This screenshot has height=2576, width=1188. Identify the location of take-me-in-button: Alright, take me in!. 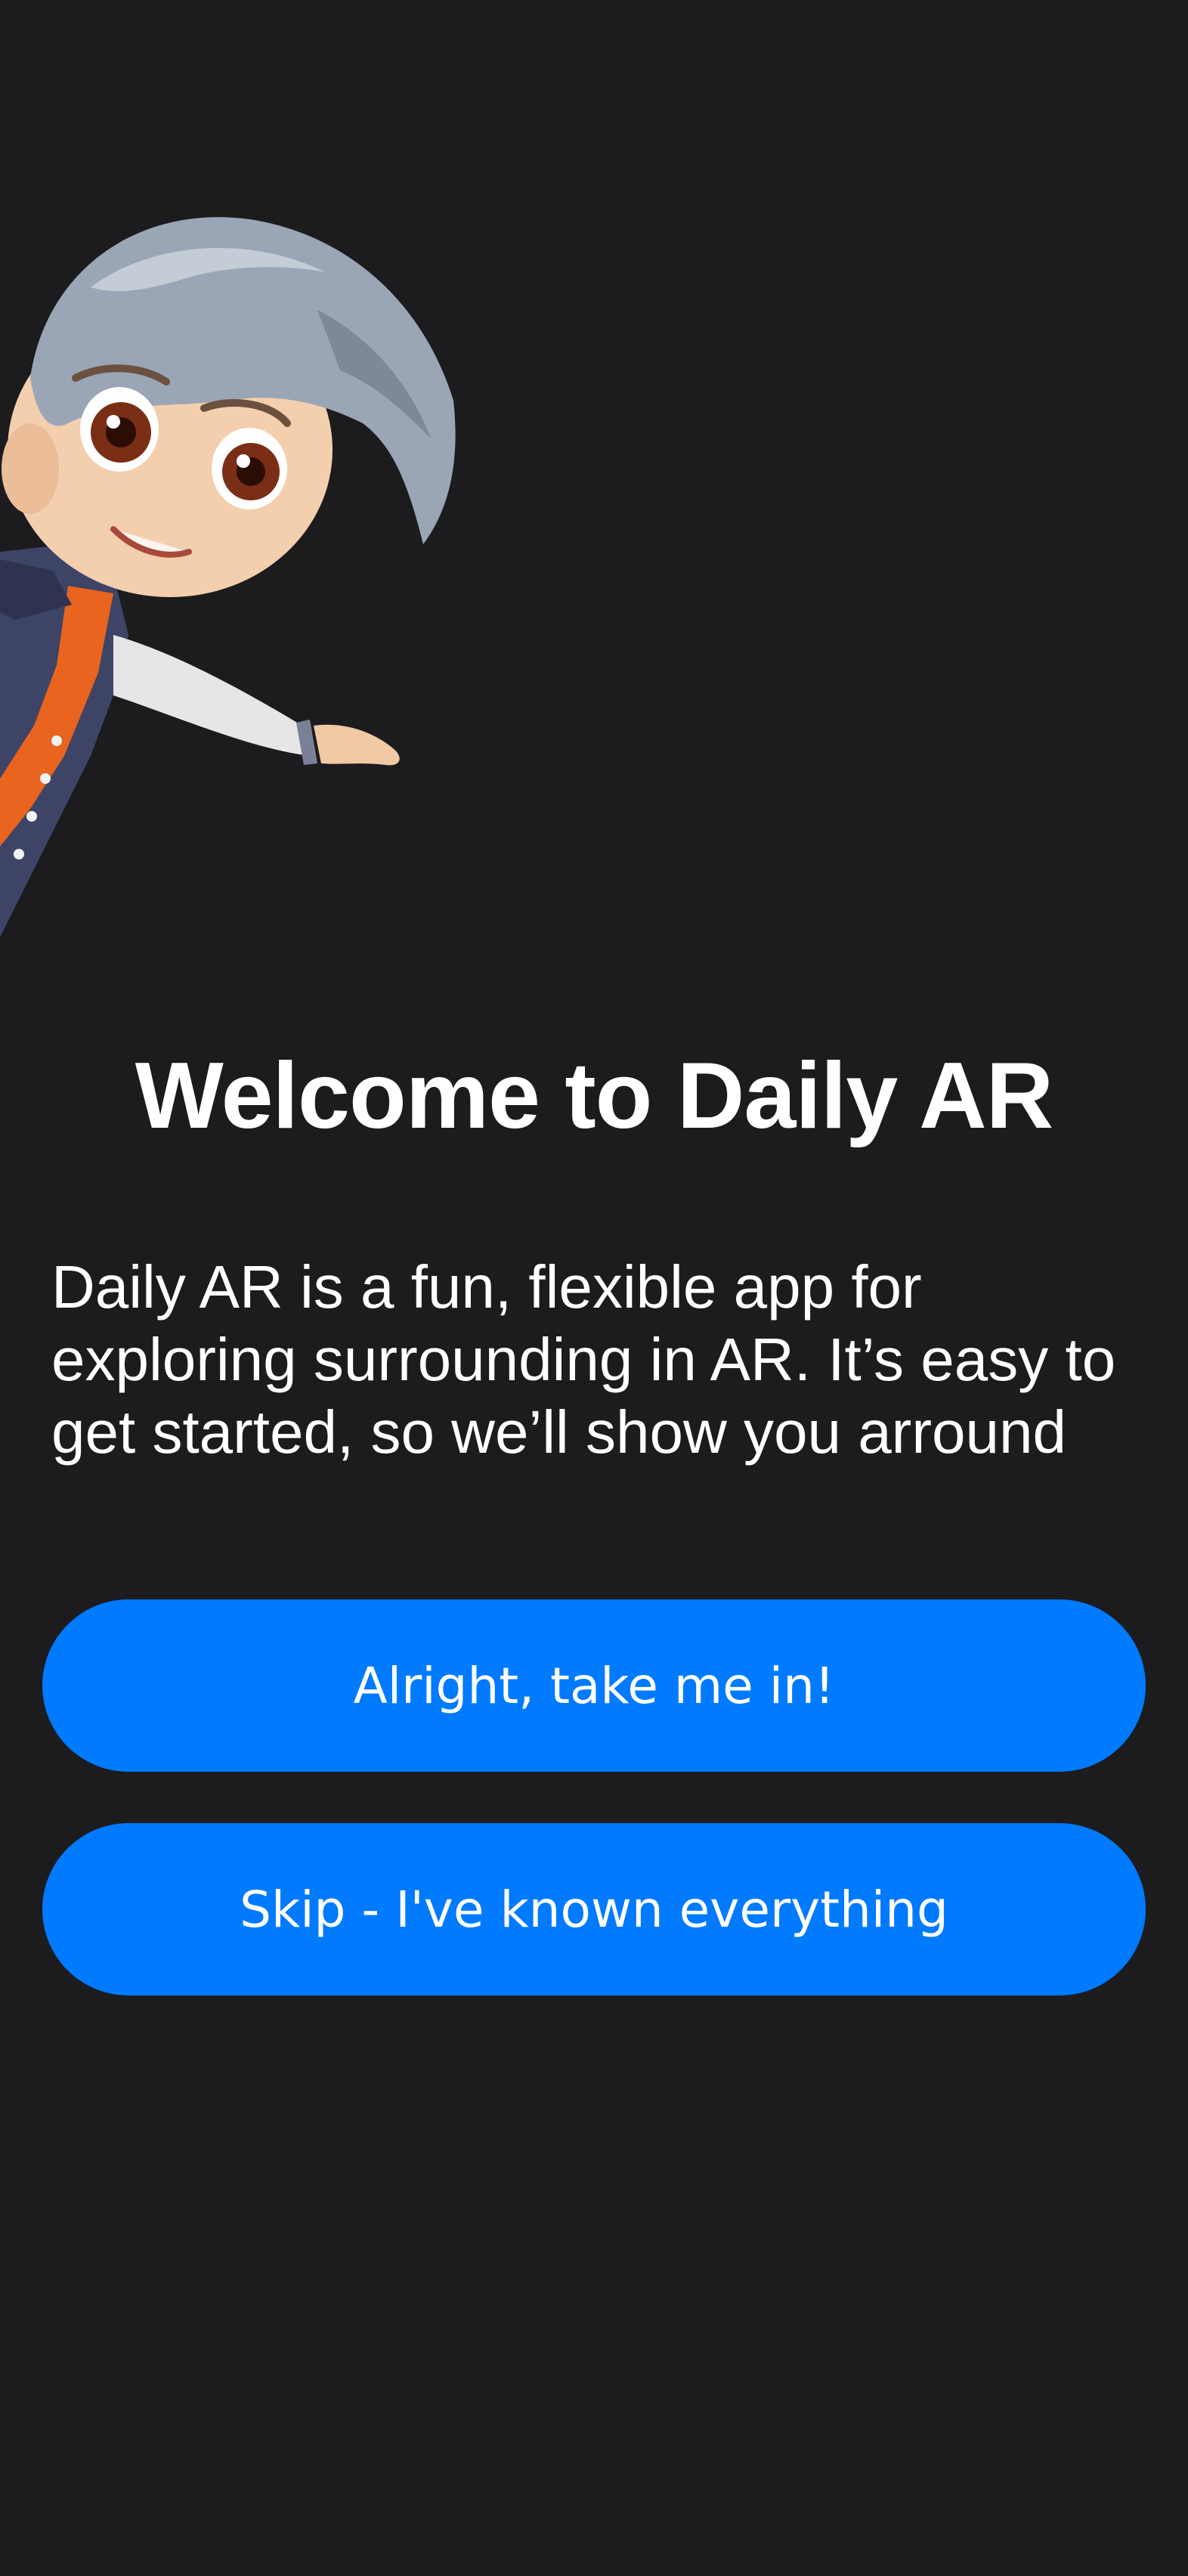
(594, 1685).